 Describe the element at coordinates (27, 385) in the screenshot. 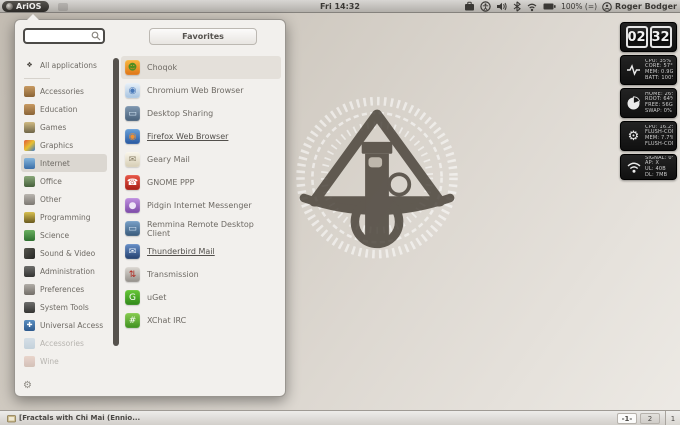

I see `settings-gear-icon: ⚙` at that location.